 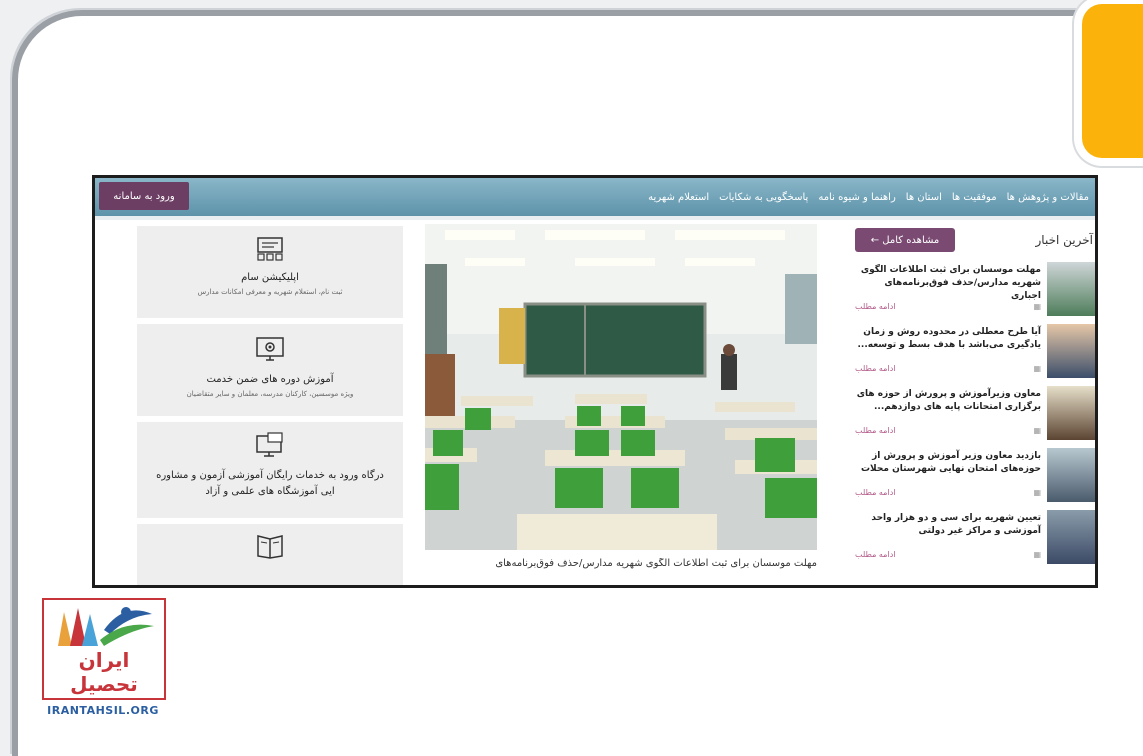 I want to click on news-title: آخرین اخبار, so click(x=1064, y=240).